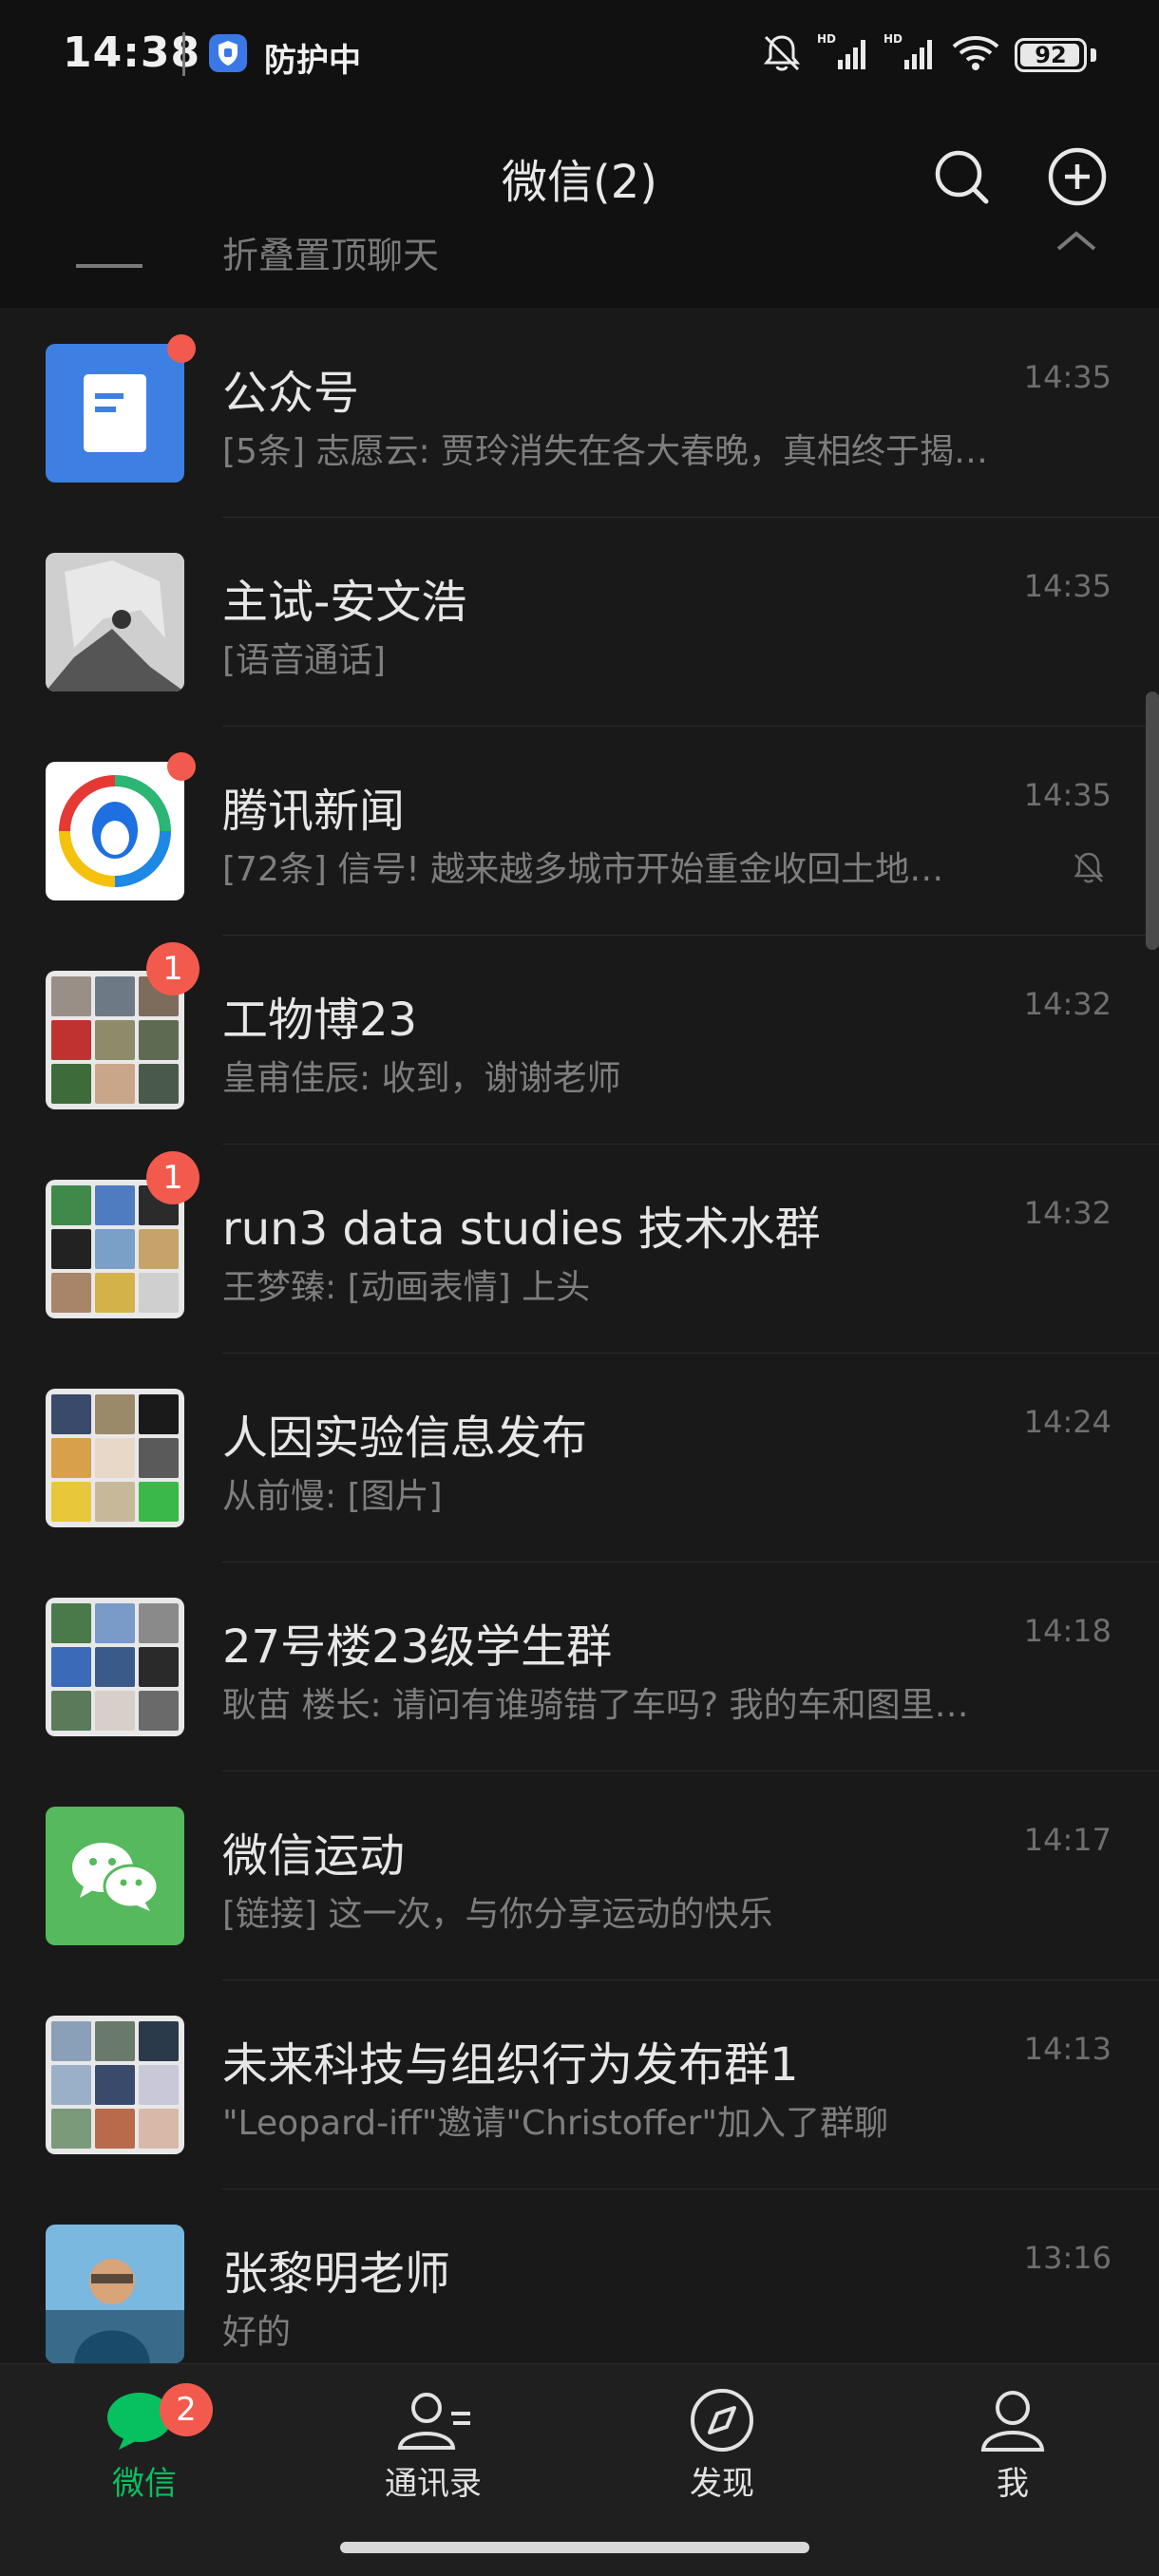  I want to click on chat-preview: 好的, so click(257, 2332).